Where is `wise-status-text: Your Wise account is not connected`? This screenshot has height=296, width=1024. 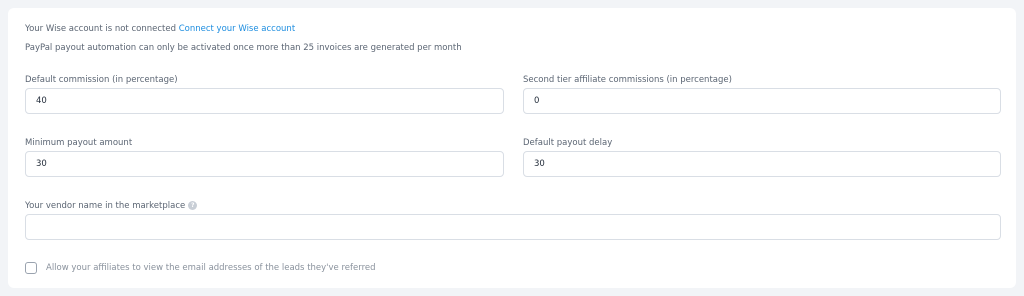 wise-status-text: Your Wise account is not connected is located at coordinates (100, 29).